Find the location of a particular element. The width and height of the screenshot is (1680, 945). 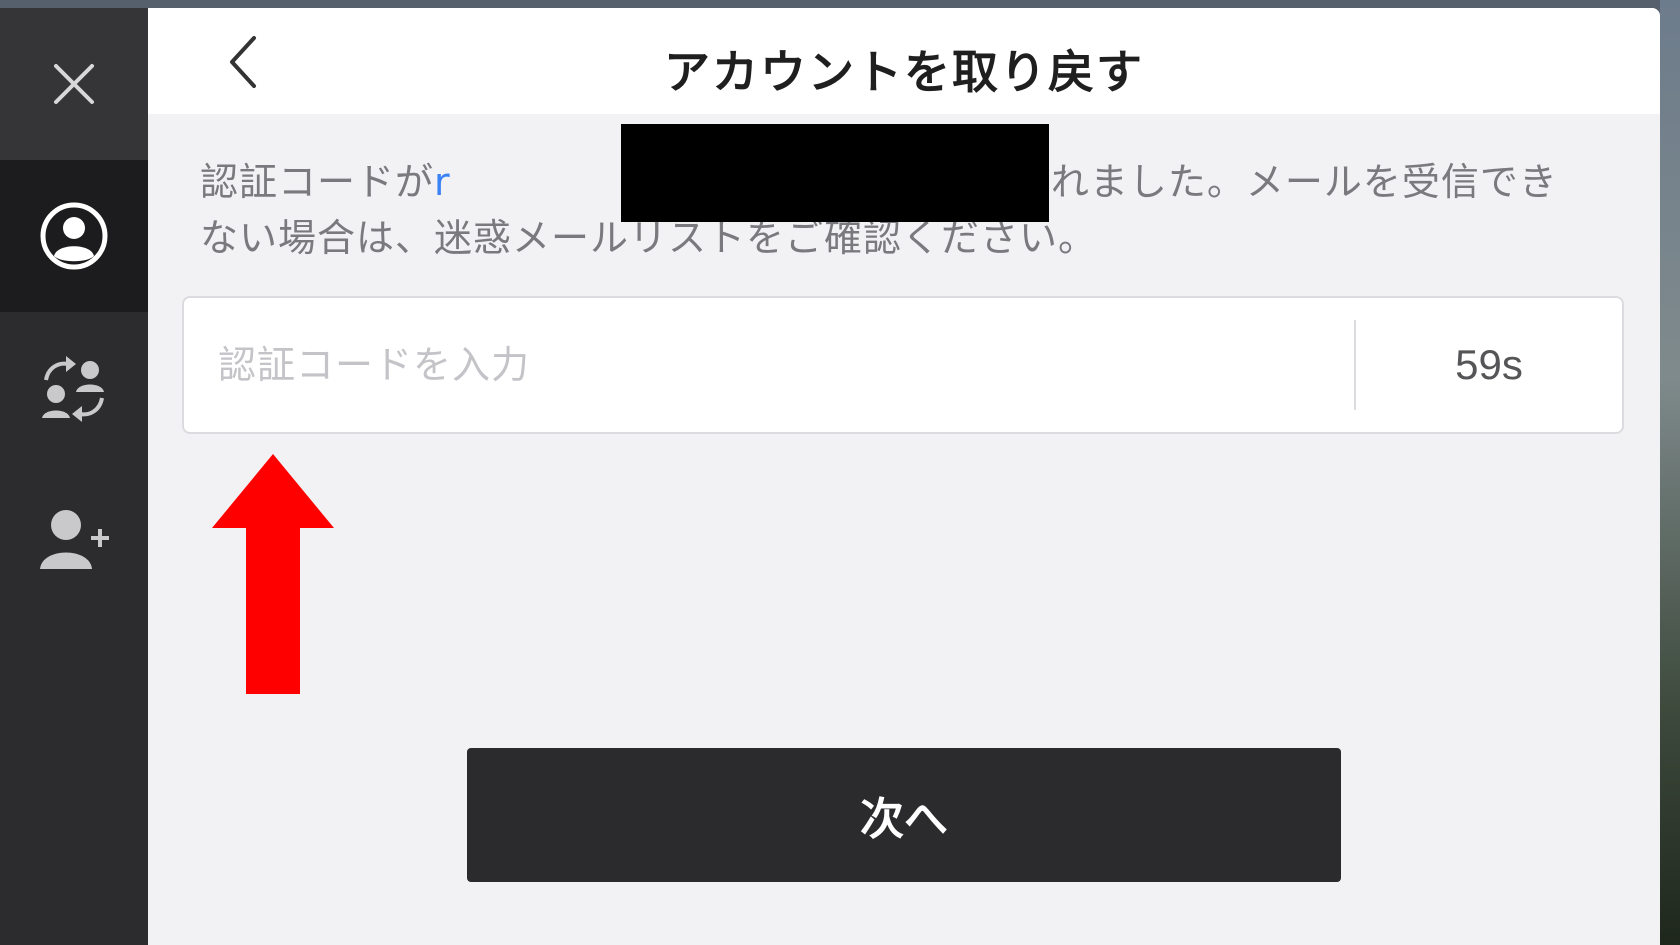

message-text-before: 認証コードが is located at coordinates (317, 182).